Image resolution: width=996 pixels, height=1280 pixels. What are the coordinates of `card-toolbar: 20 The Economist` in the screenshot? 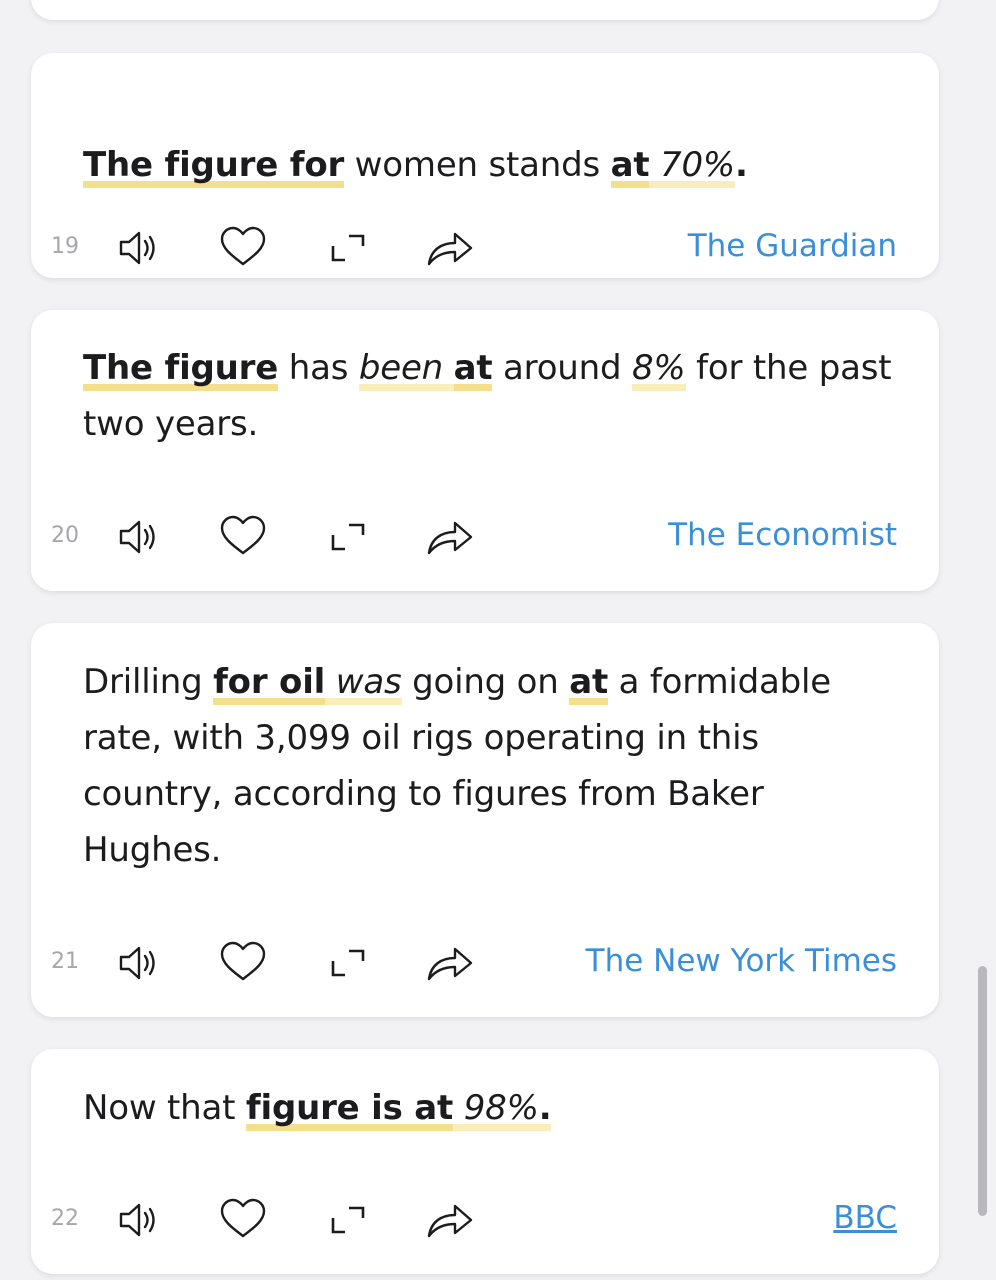 It's located at (485, 537).